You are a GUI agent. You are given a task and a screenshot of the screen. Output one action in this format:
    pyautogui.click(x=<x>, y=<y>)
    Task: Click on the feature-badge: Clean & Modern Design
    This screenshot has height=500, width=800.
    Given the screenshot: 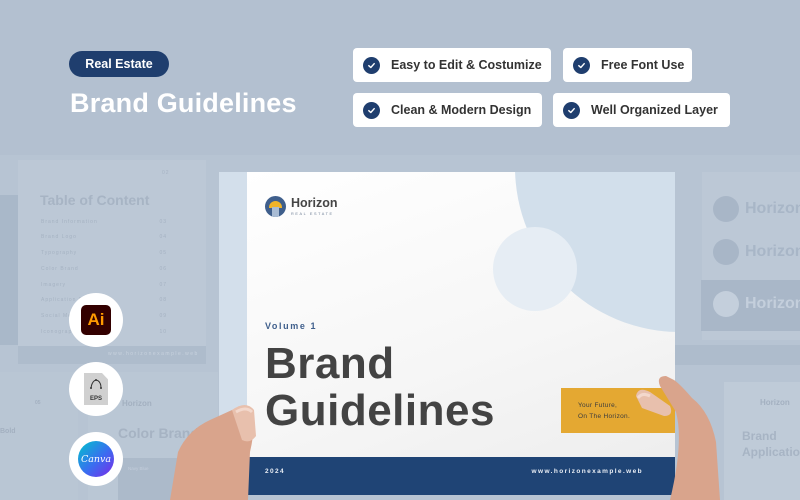 What is the action you would take?
    pyautogui.click(x=447, y=110)
    